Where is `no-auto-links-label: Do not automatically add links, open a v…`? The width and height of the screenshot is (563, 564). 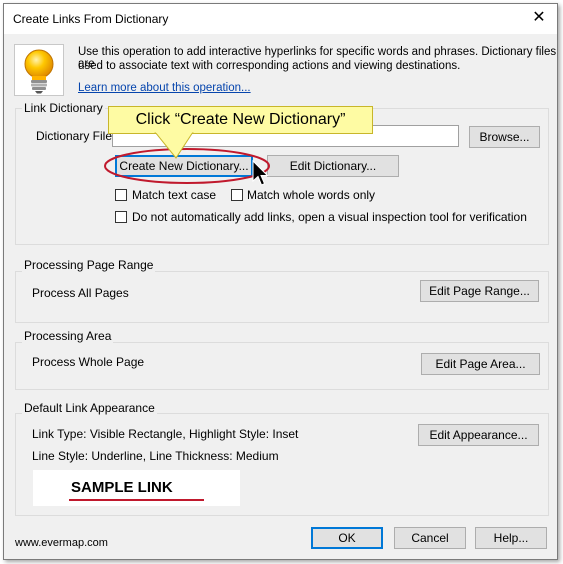 no-auto-links-label: Do not automatically add links, open a v… is located at coordinates (329, 217).